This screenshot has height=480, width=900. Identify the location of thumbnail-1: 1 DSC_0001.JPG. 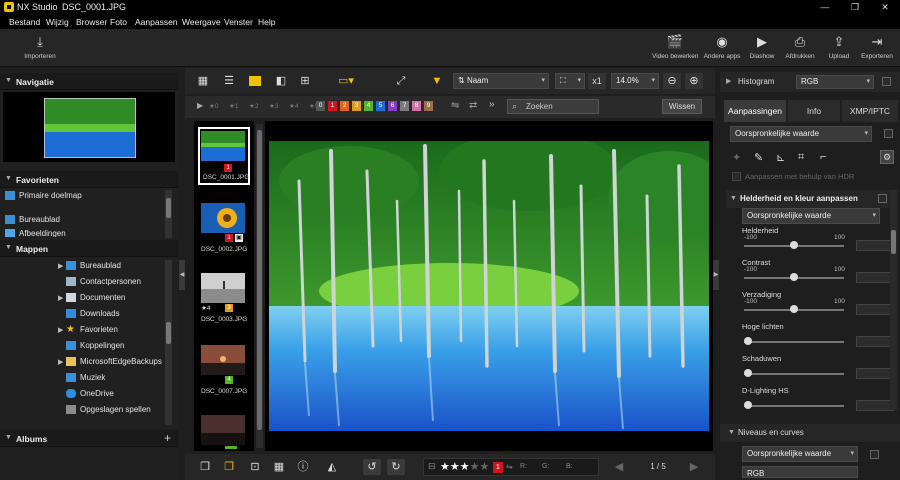
(224, 156).